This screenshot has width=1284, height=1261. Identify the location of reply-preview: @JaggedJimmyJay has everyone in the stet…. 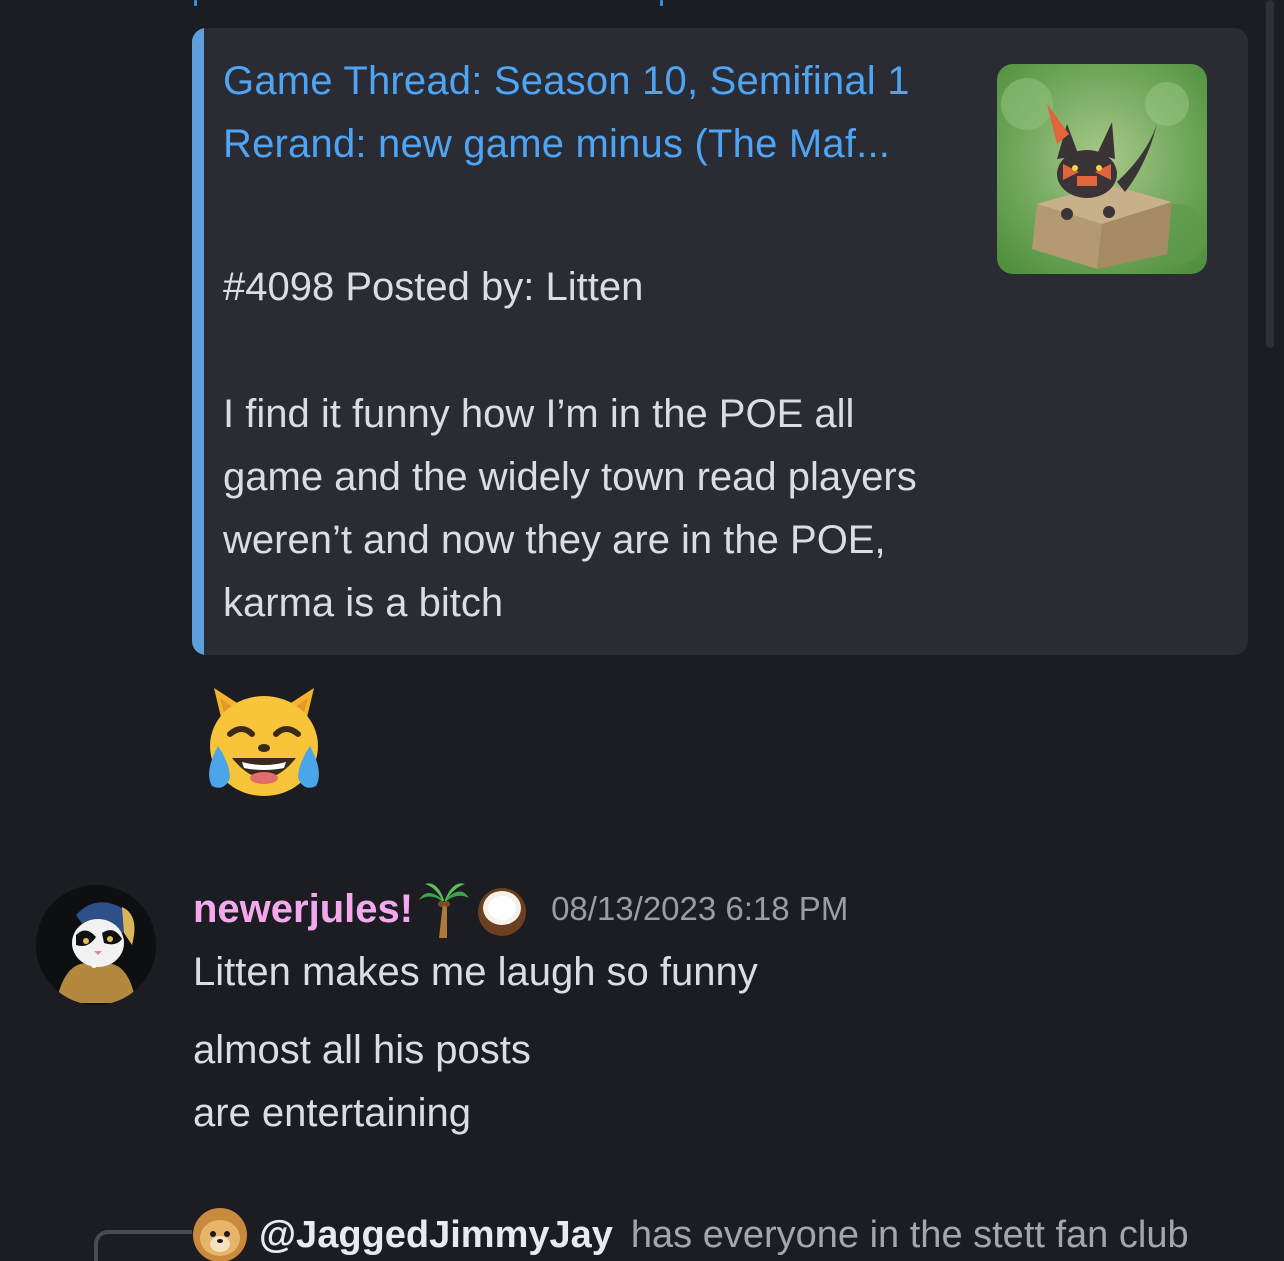
(691, 1233).